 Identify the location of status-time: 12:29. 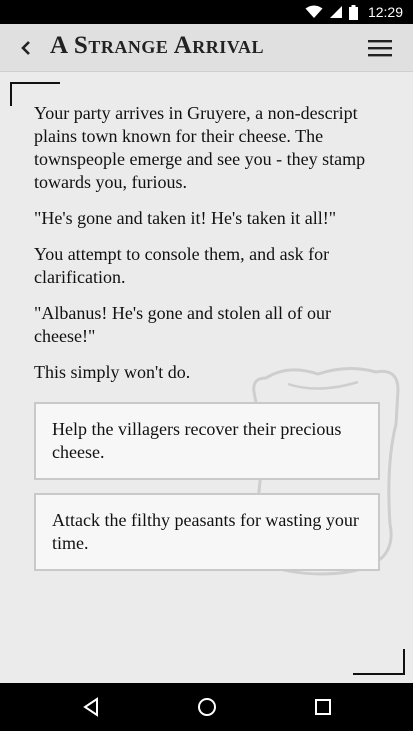
(385, 12).